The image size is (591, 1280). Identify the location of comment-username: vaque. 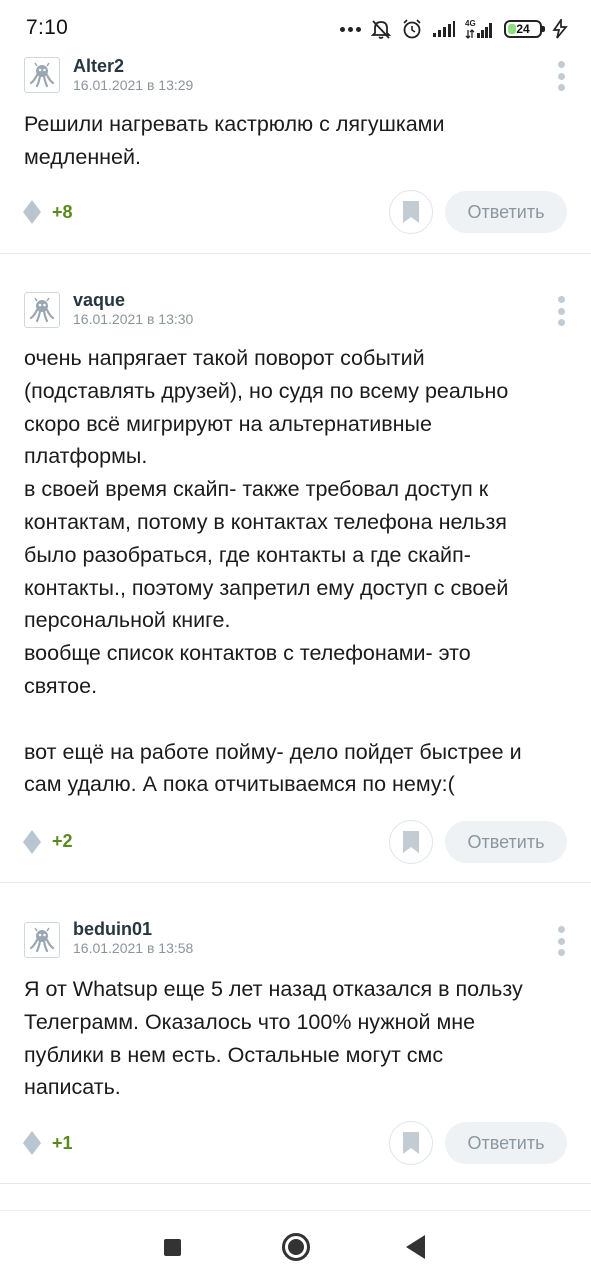
(99, 300).